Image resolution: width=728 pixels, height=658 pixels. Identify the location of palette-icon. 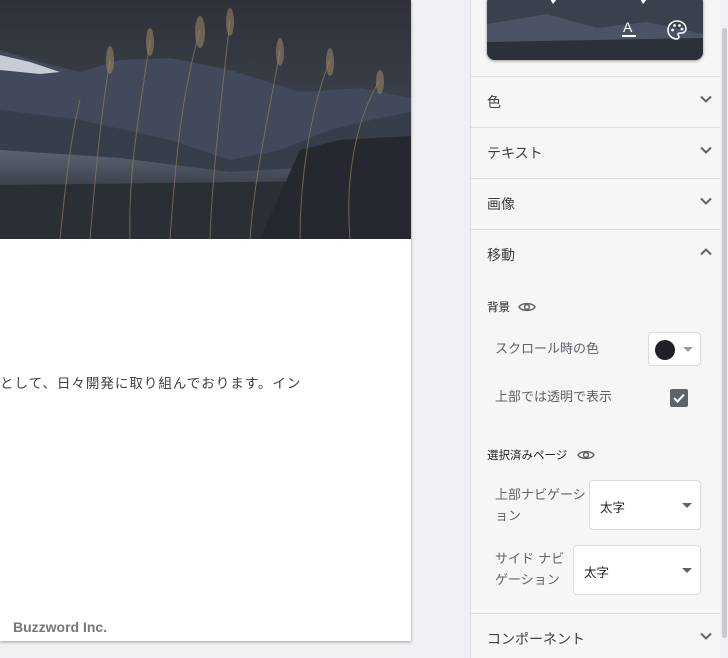
(677, 30).